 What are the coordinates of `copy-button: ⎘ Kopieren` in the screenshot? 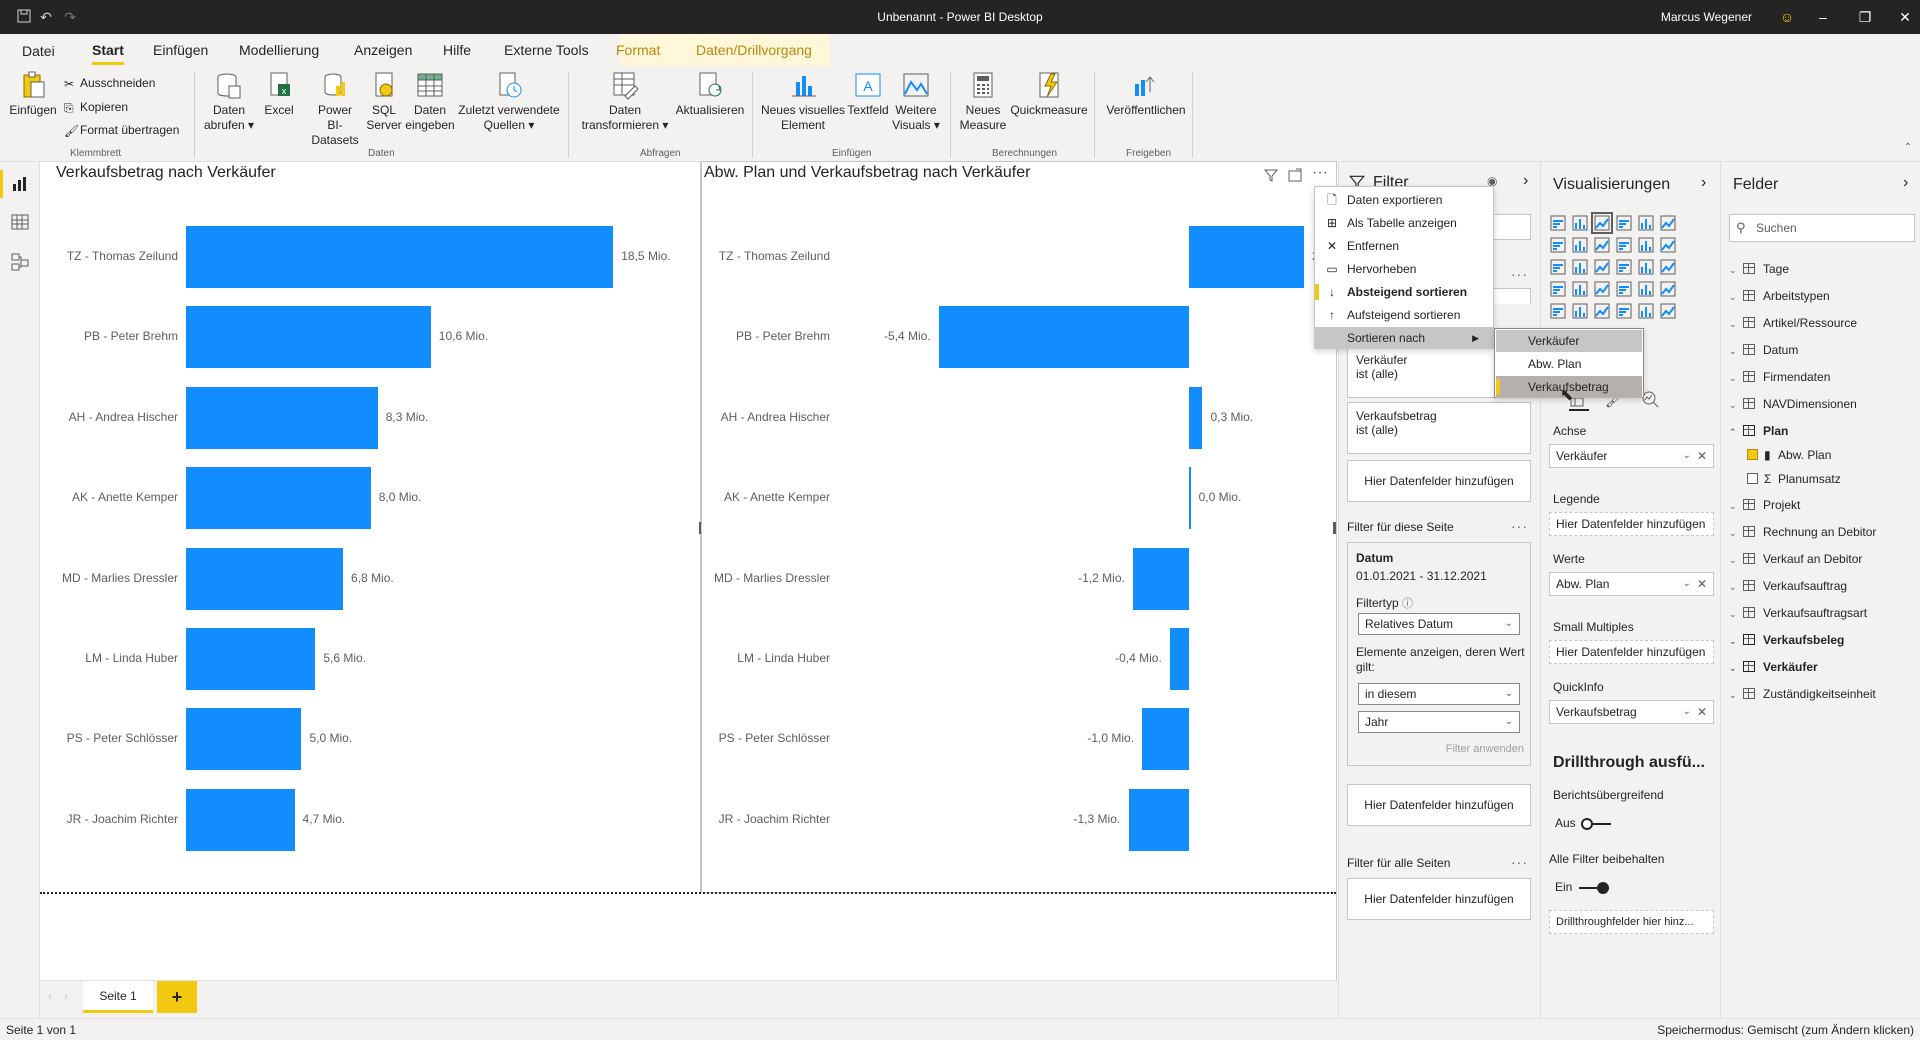 It's located at (96, 107).